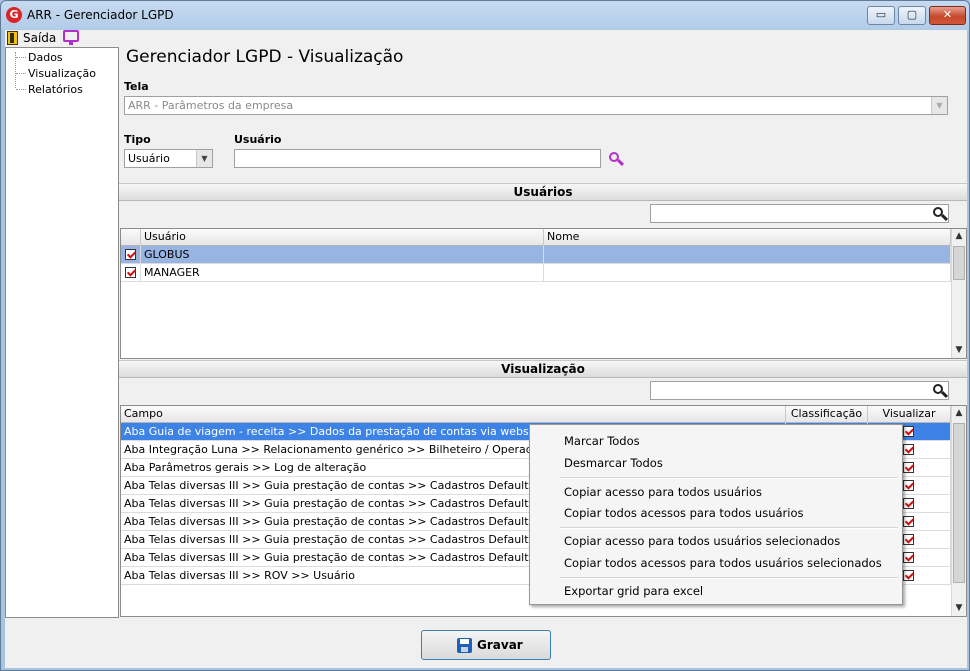 This screenshot has height=671, width=970. I want to click on tela-label: Tela, so click(136, 86).